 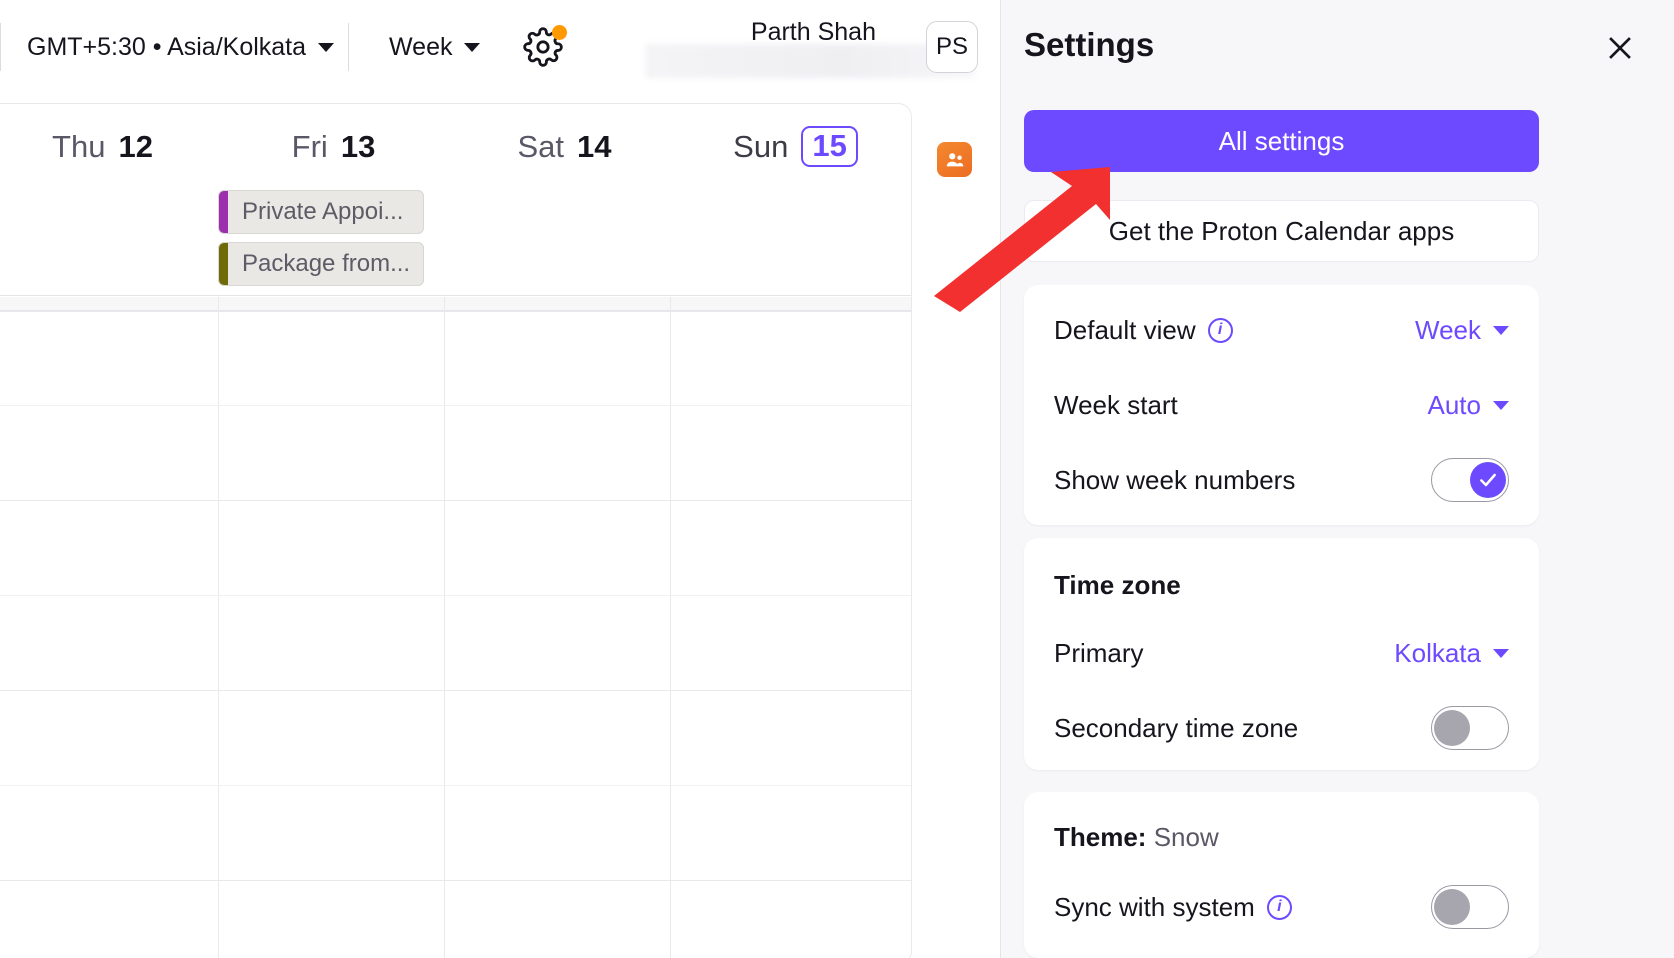 What do you see at coordinates (1117, 585) in the screenshot?
I see `time-zone-card-title: Time zone` at bounding box center [1117, 585].